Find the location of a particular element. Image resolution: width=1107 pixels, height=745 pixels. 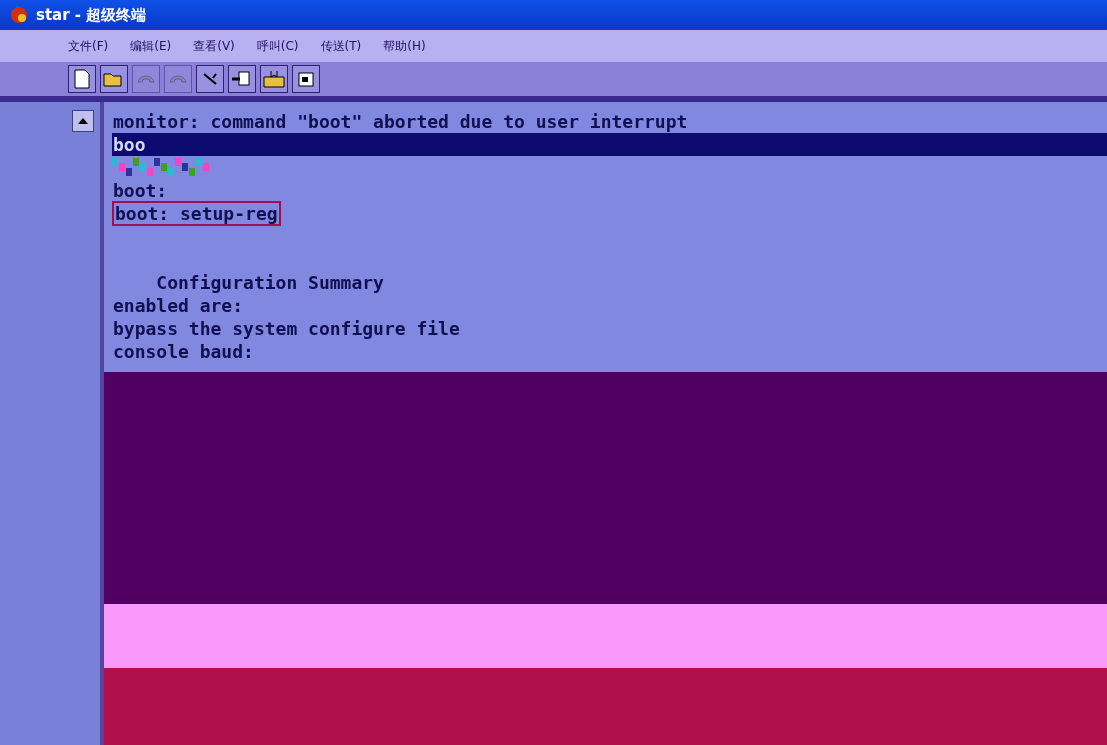

open-folder-icon is located at coordinates (114, 79).